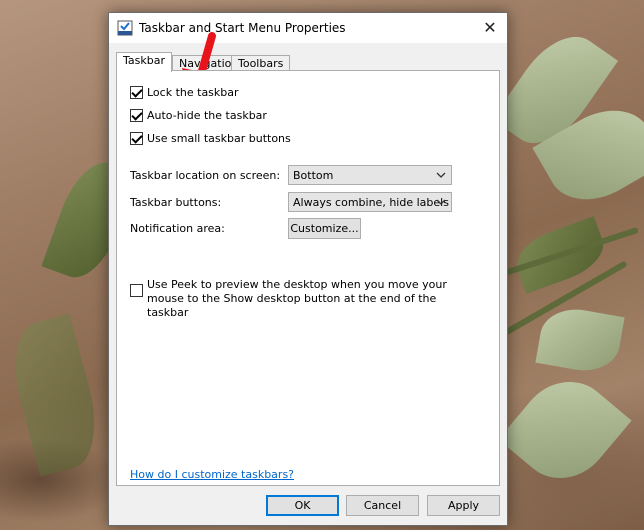  What do you see at coordinates (205, 175) in the screenshot?
I see `taskbar-location-label: Taskbar location on screen:` at bounding box center [205, 175].